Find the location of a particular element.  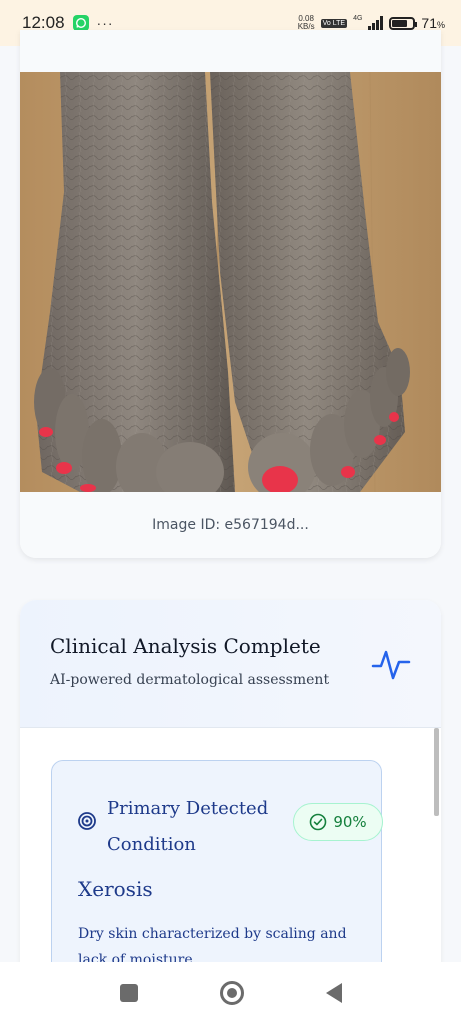

network-speed: 0.08 KB/s is located at coordinates (306, 22).